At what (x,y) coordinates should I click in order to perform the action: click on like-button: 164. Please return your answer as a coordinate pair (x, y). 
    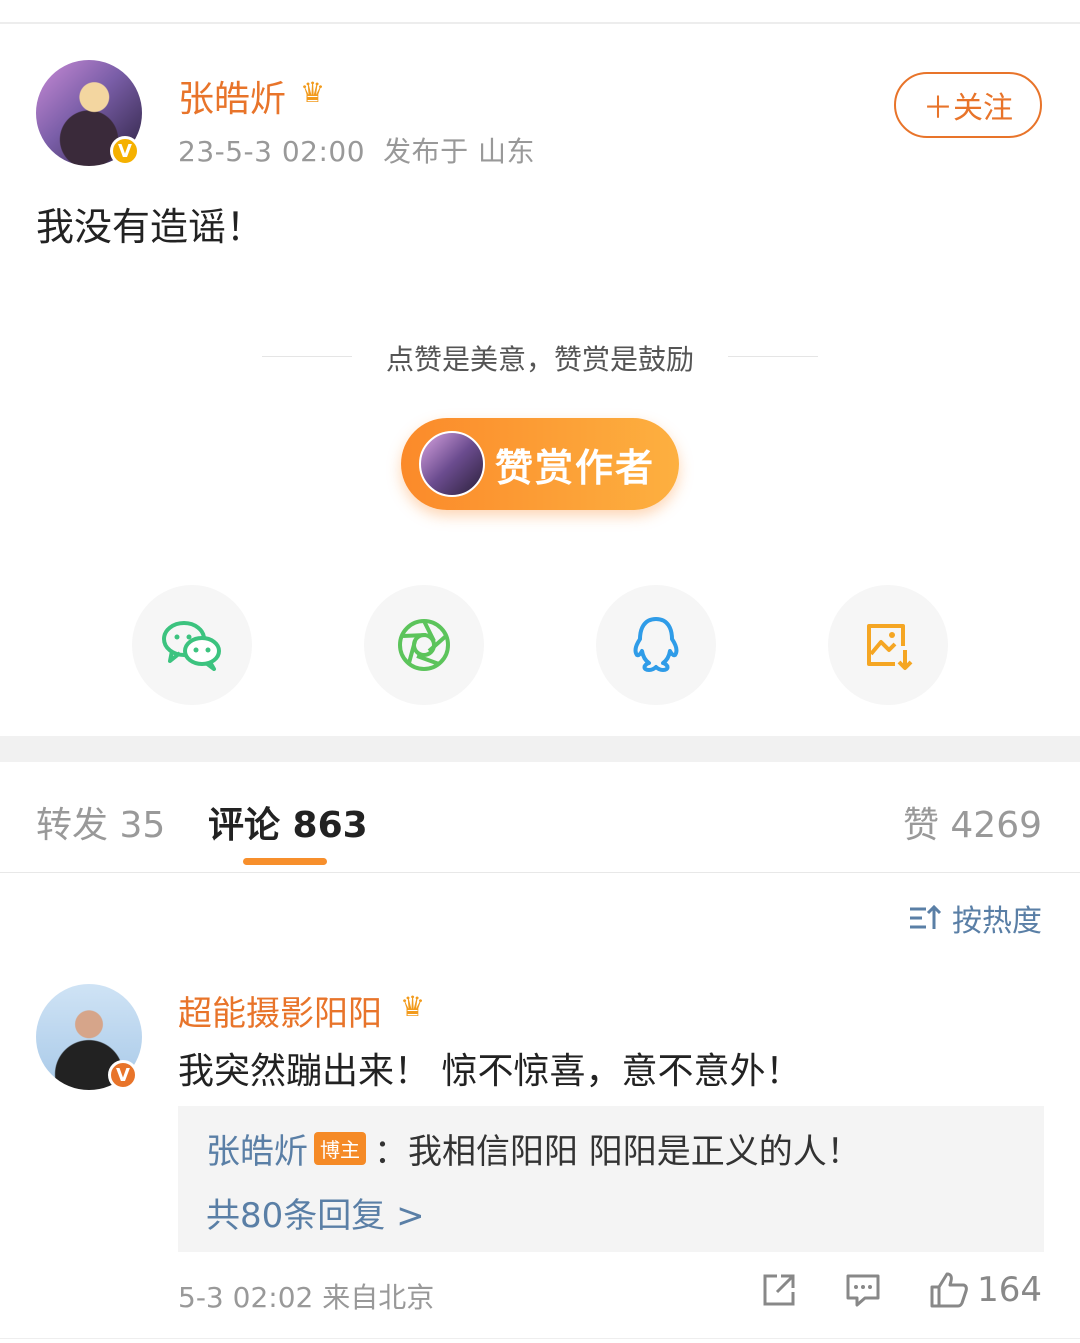
    Looking at the image, I should click on (985, 1290).